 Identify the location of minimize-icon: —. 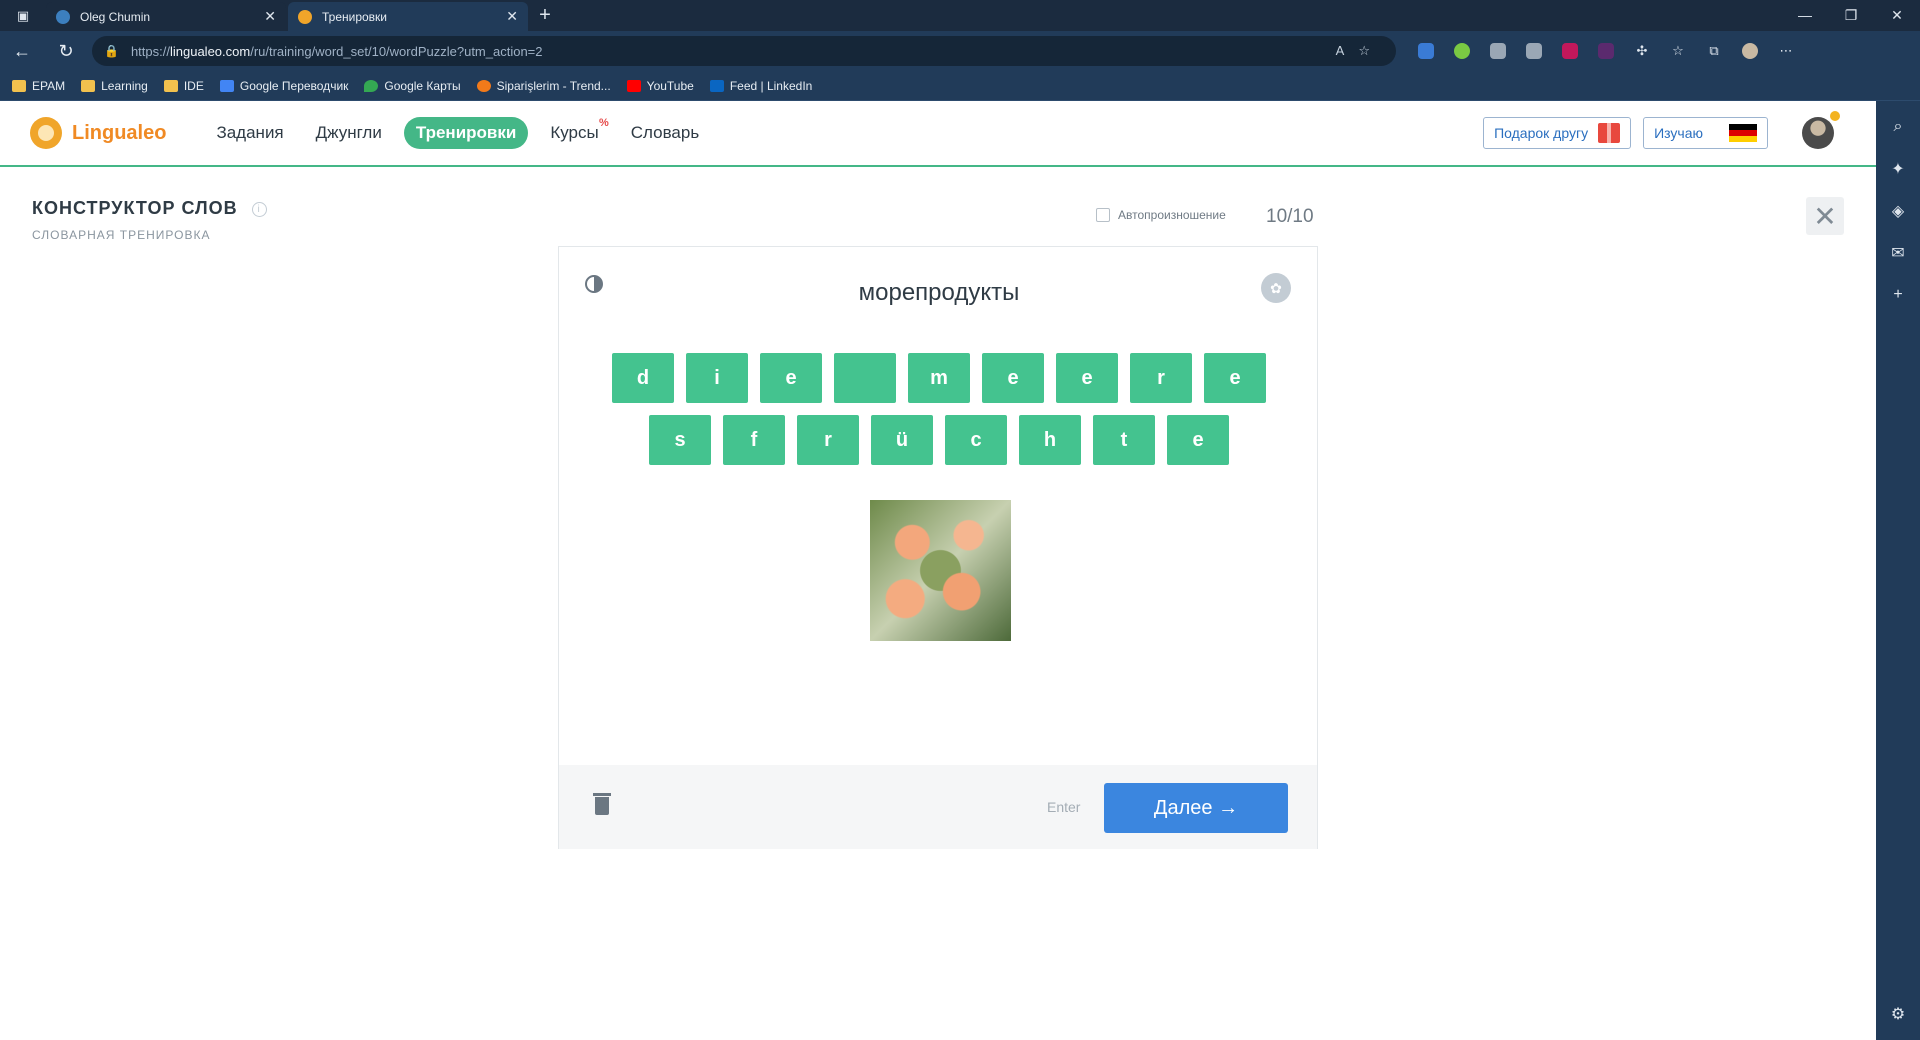
(1805, 15).